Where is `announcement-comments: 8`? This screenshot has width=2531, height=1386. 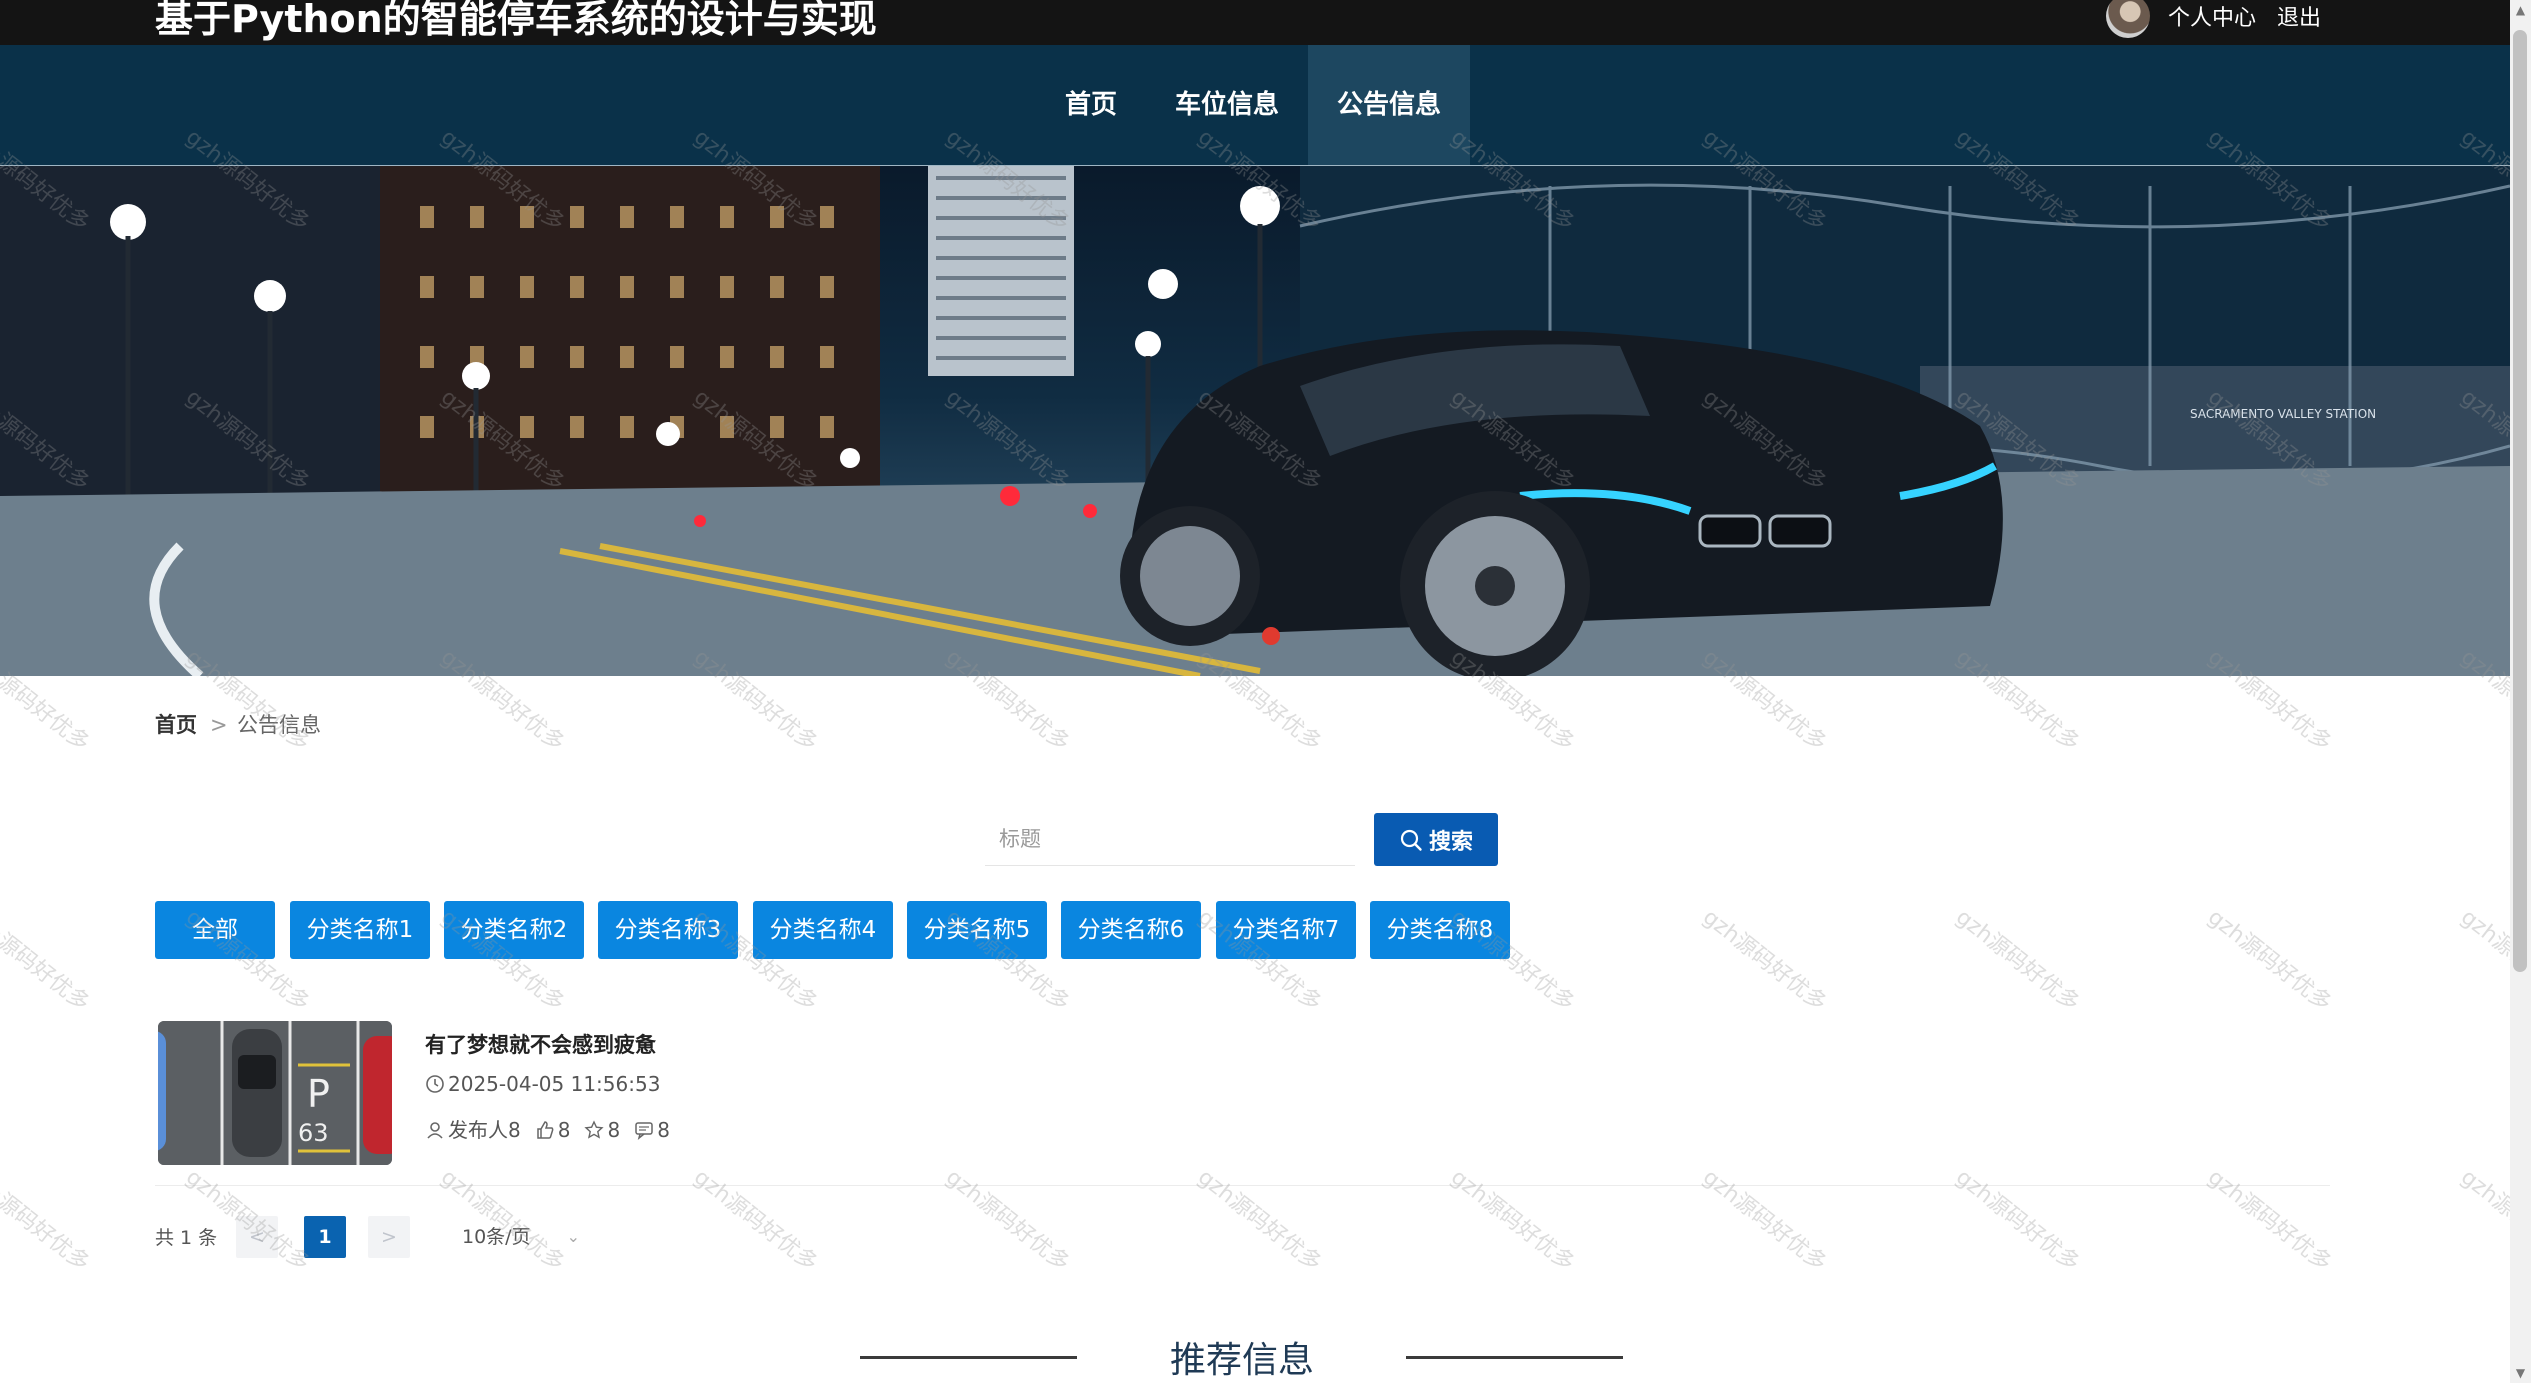 announcement-comments: 8 is located at coordinates (663, 1130).